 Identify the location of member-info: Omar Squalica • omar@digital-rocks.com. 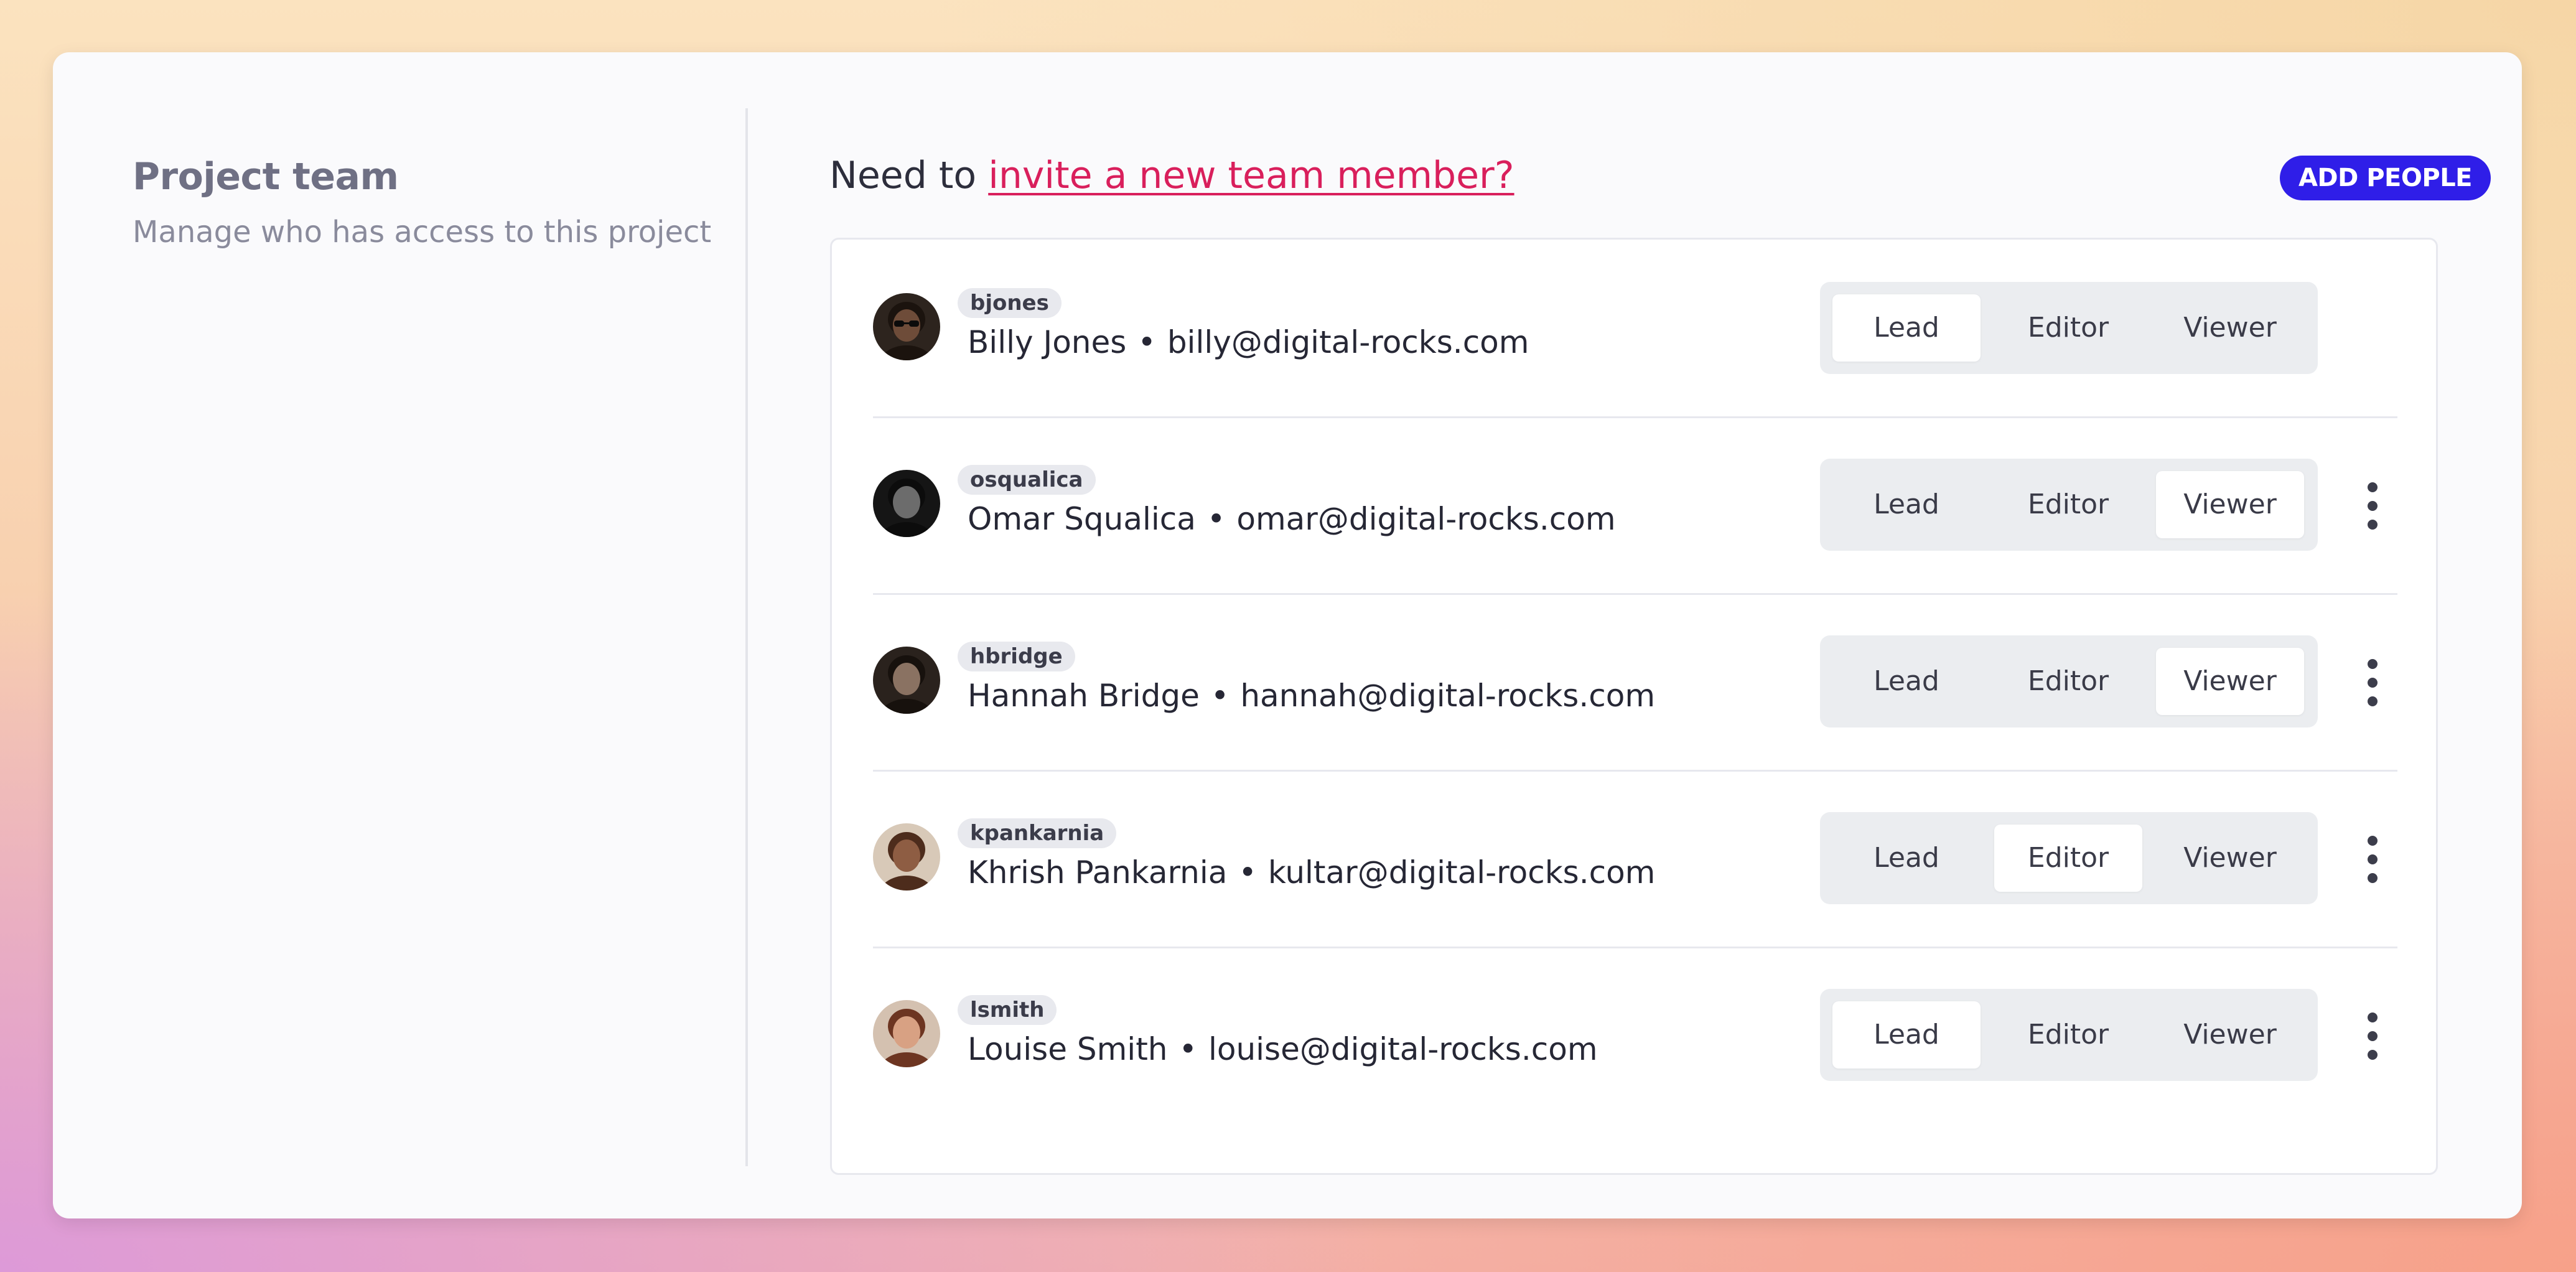
(1292, 519).